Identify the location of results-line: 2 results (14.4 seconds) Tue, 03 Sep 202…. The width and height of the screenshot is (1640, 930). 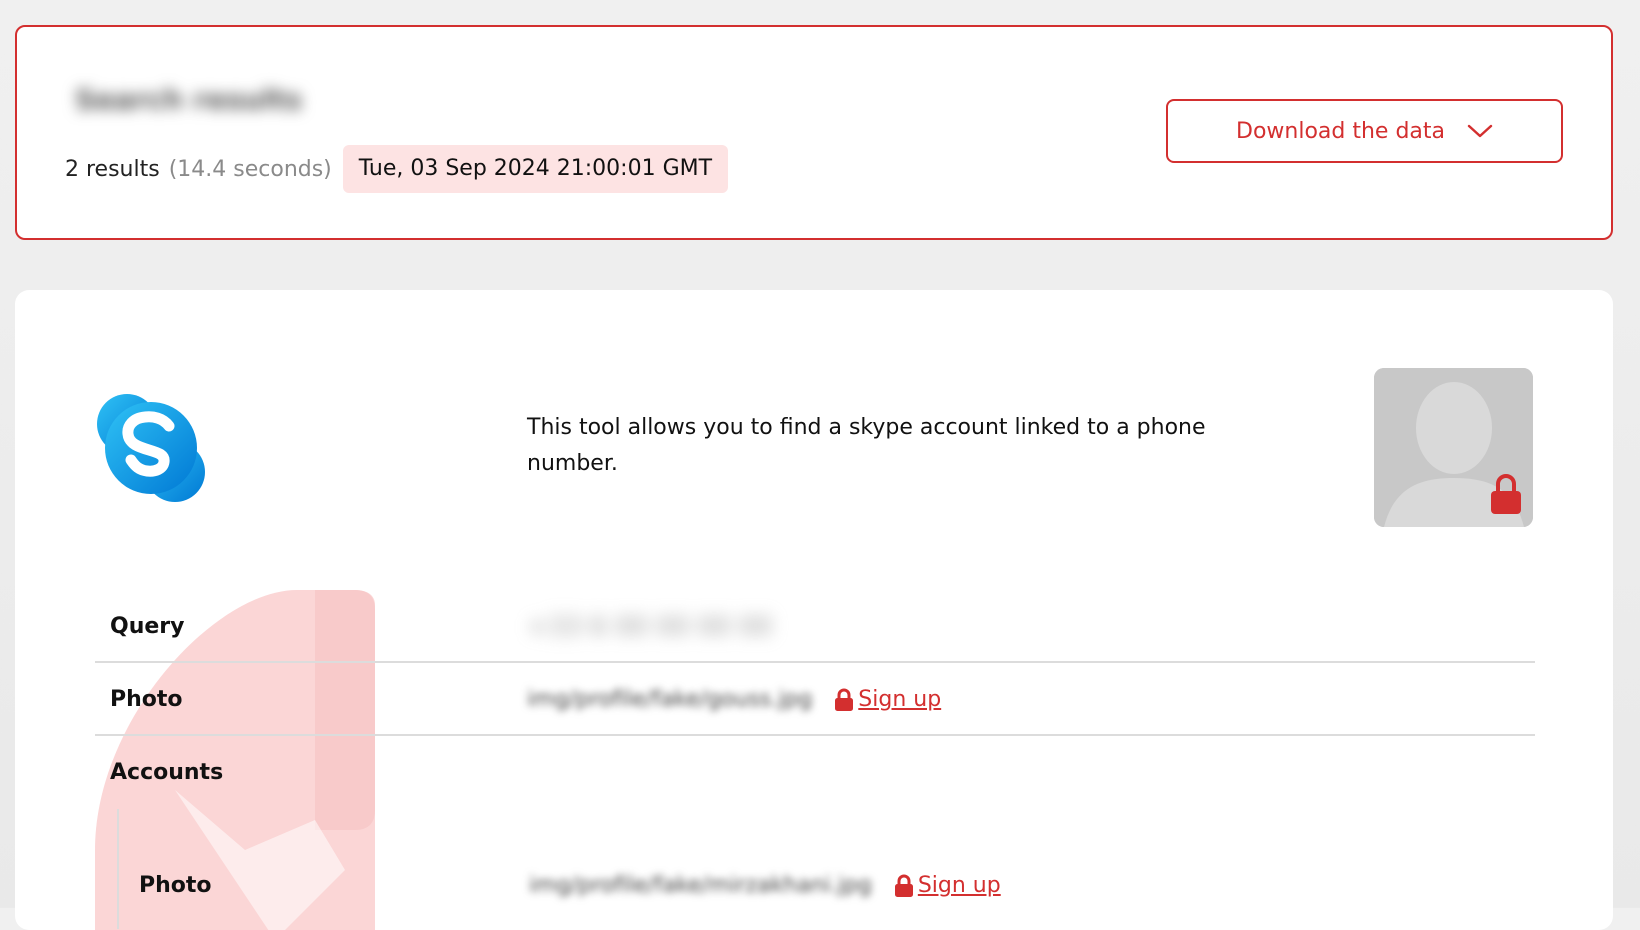
(397, 169).